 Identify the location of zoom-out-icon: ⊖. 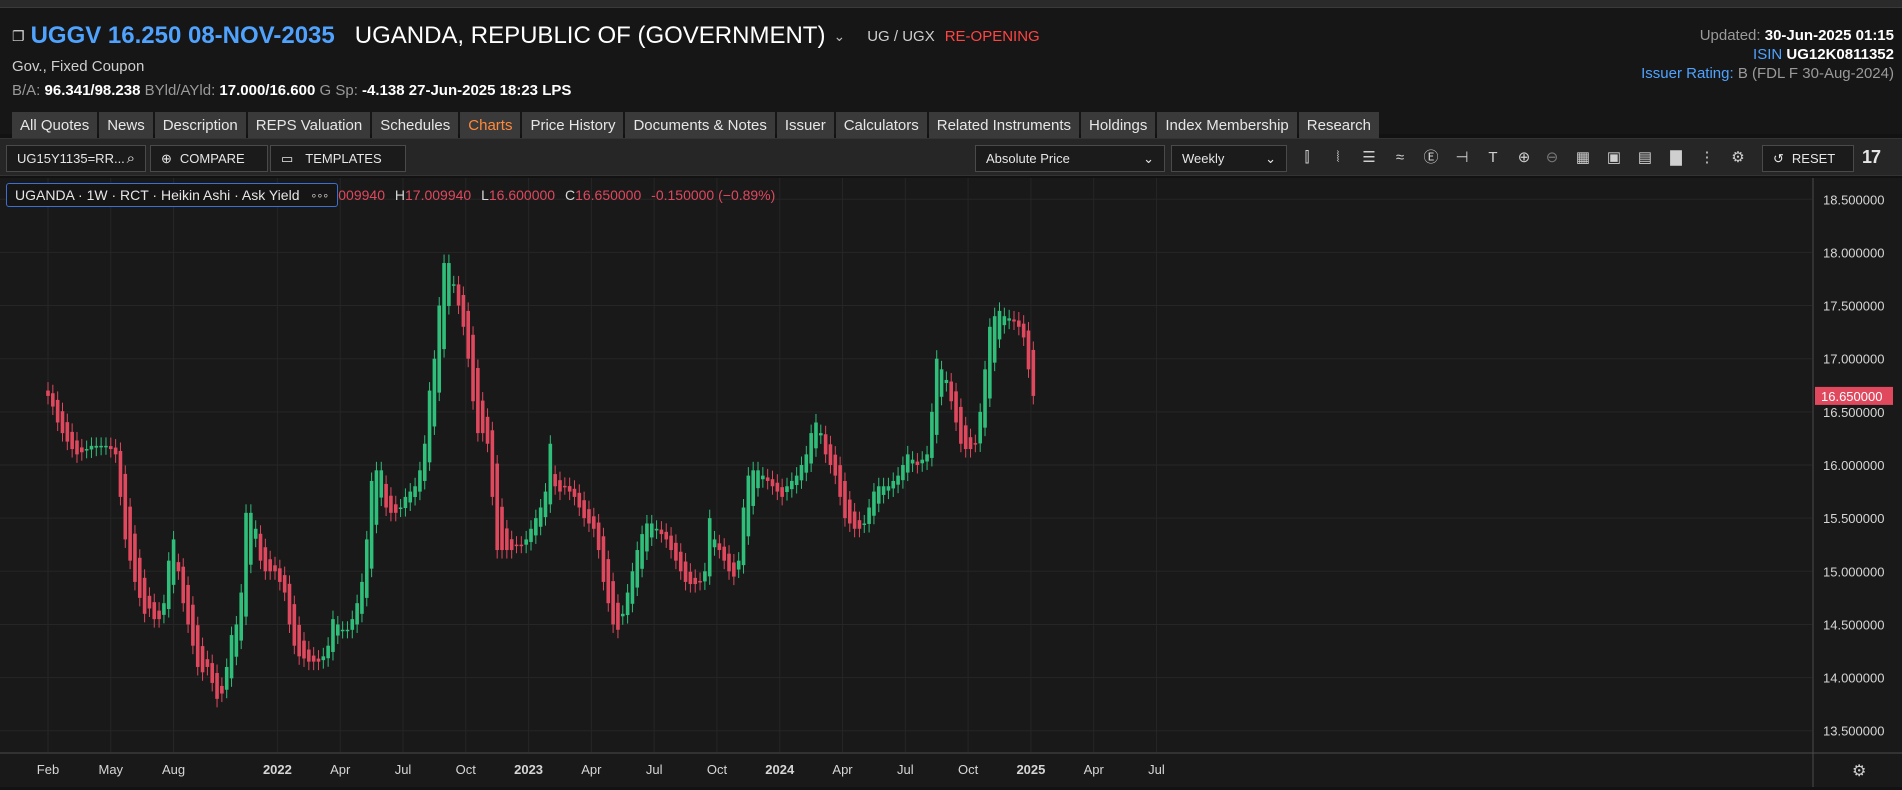
(1552, 158).